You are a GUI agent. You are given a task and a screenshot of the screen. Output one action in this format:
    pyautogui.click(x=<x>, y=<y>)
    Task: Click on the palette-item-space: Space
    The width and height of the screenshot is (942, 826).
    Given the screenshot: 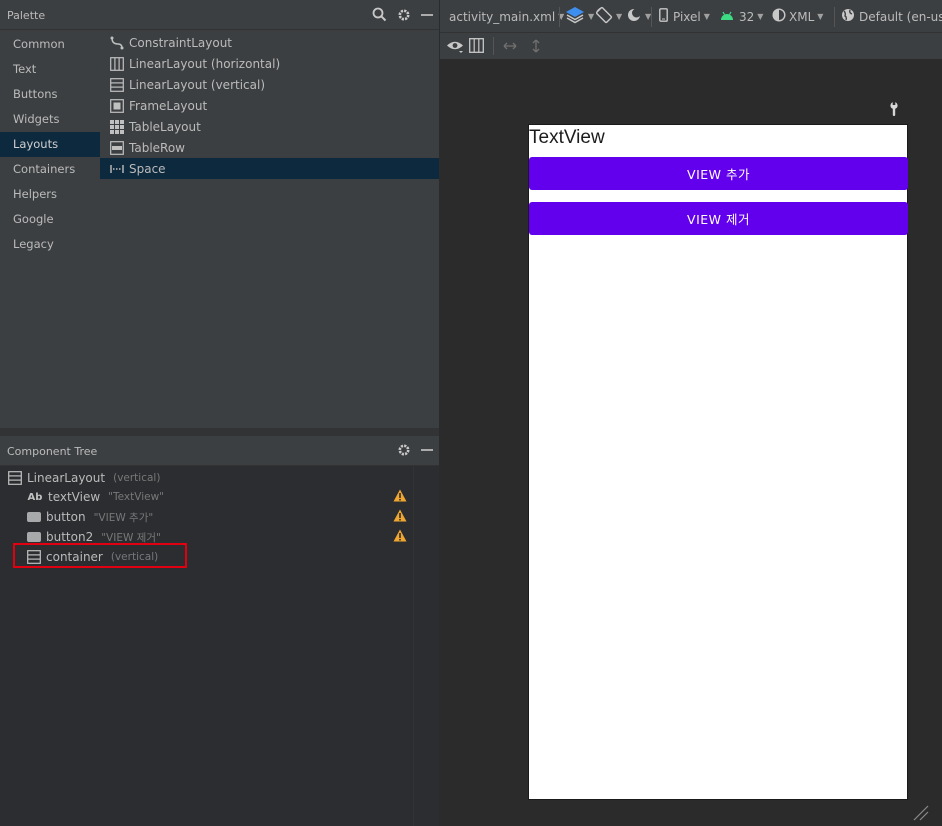 What is the action you would take?
    pyautogui.click(x=269, y=168)
    